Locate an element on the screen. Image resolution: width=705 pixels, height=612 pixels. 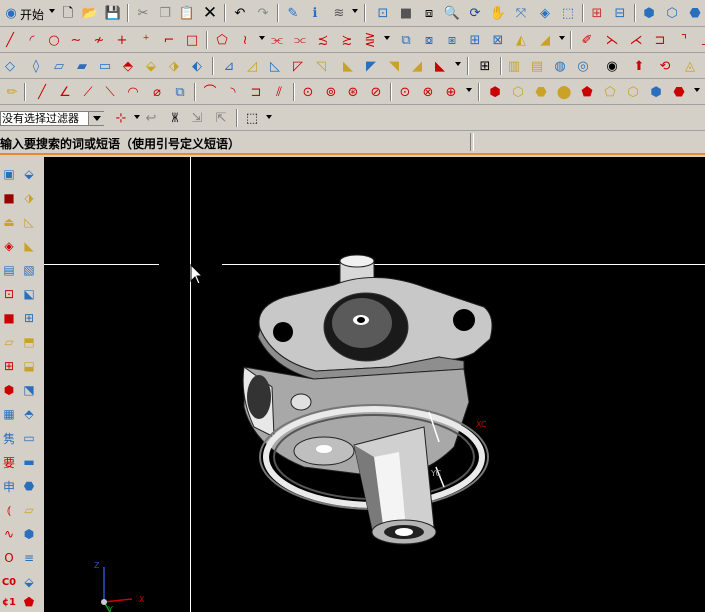
solid-icon: ⬢ is located at coordinates (9, 390).